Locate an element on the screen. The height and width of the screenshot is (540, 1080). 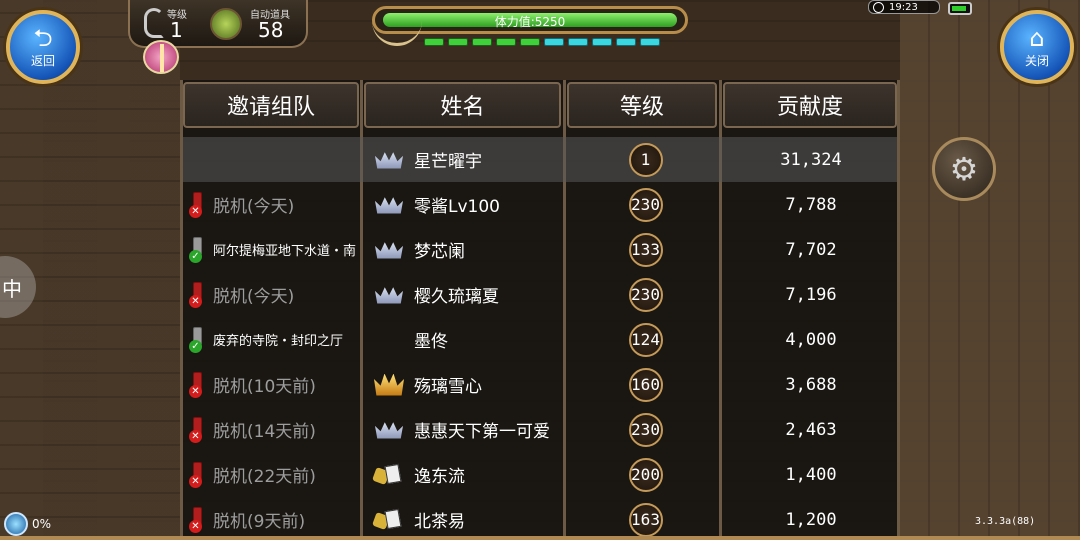
member-level-cell: 200 is located at coordinates (645, 474).